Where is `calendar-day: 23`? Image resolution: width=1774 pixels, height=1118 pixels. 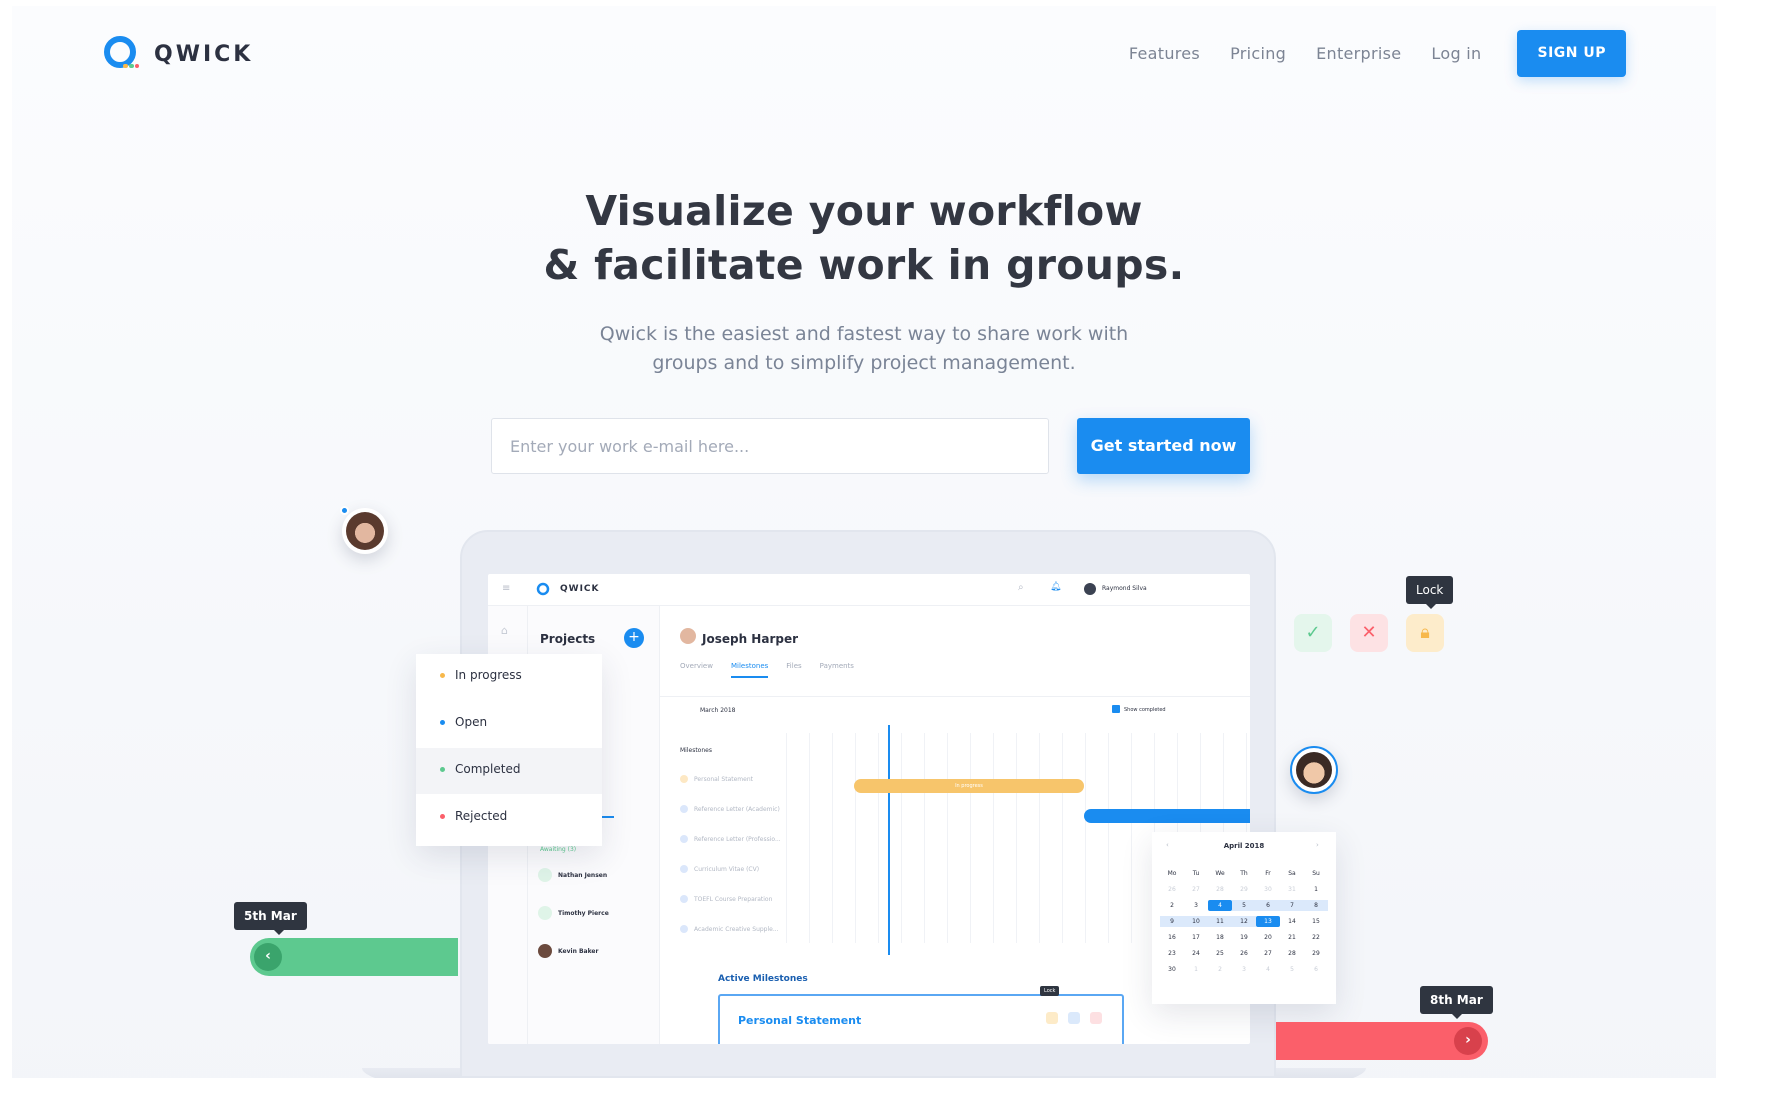
calendar-day: 23 is located at coordinates (1172, 953).